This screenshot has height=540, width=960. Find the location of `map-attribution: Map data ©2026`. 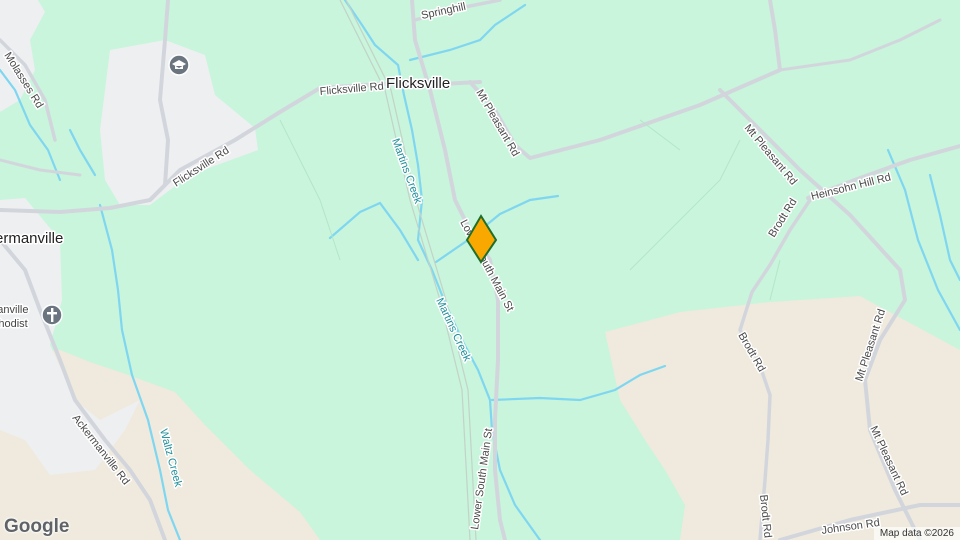

map-attribution: Map data ©2026 is located at coordinates (916, 533).